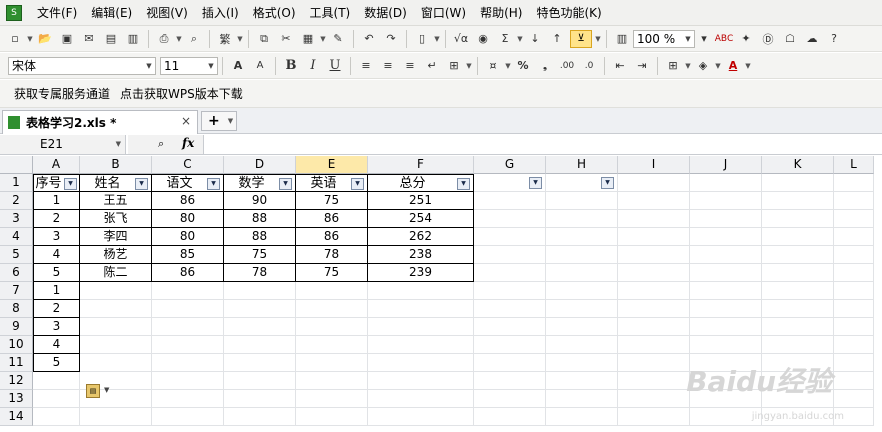 This screenshot has width=882, height=432. Describe the element at coordinates (391, 39) in the screenshot. I see `redo-icon: ↷` at that location.